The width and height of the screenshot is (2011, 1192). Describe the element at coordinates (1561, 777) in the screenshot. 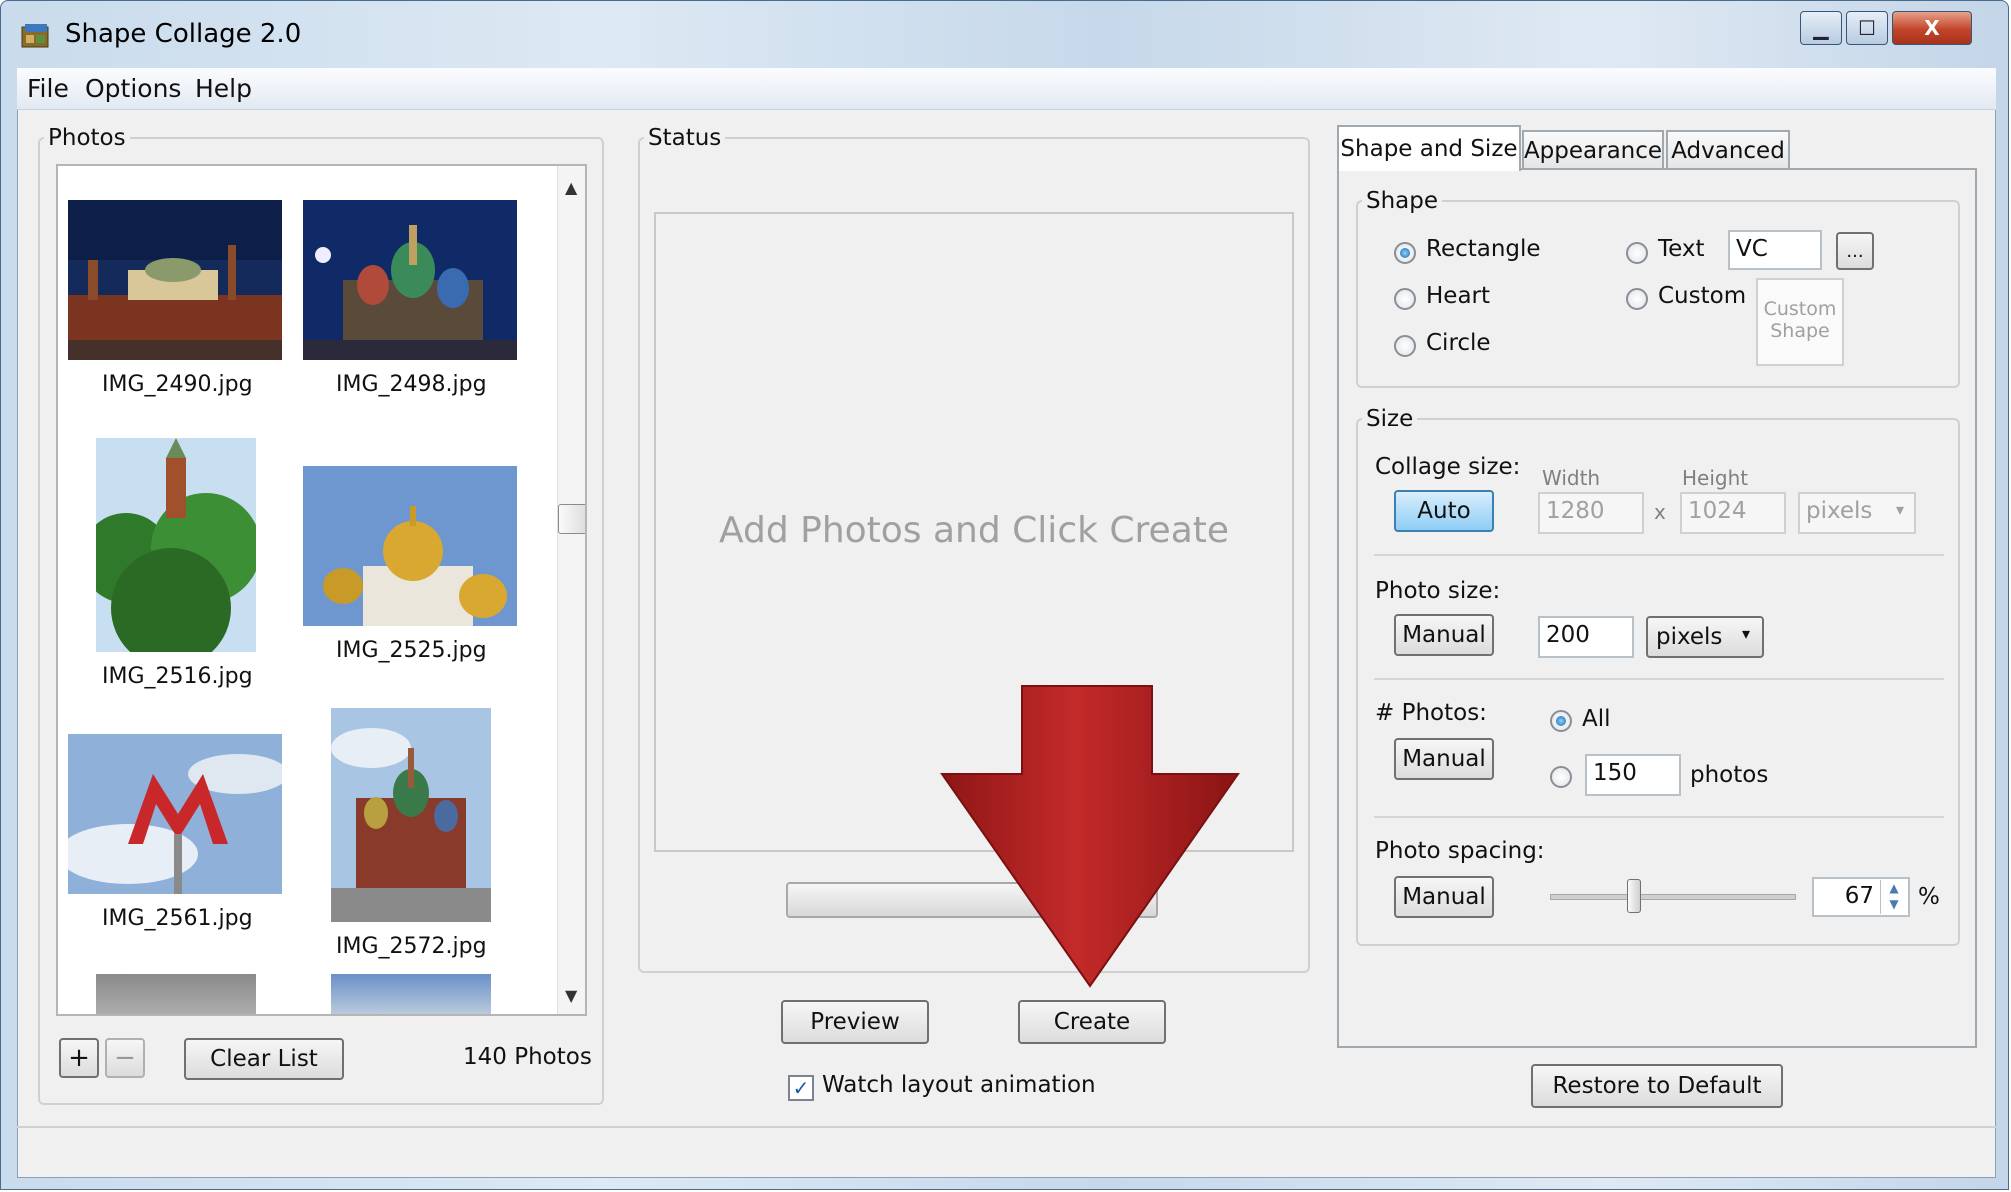

I see `photos-count-radio` at that location.